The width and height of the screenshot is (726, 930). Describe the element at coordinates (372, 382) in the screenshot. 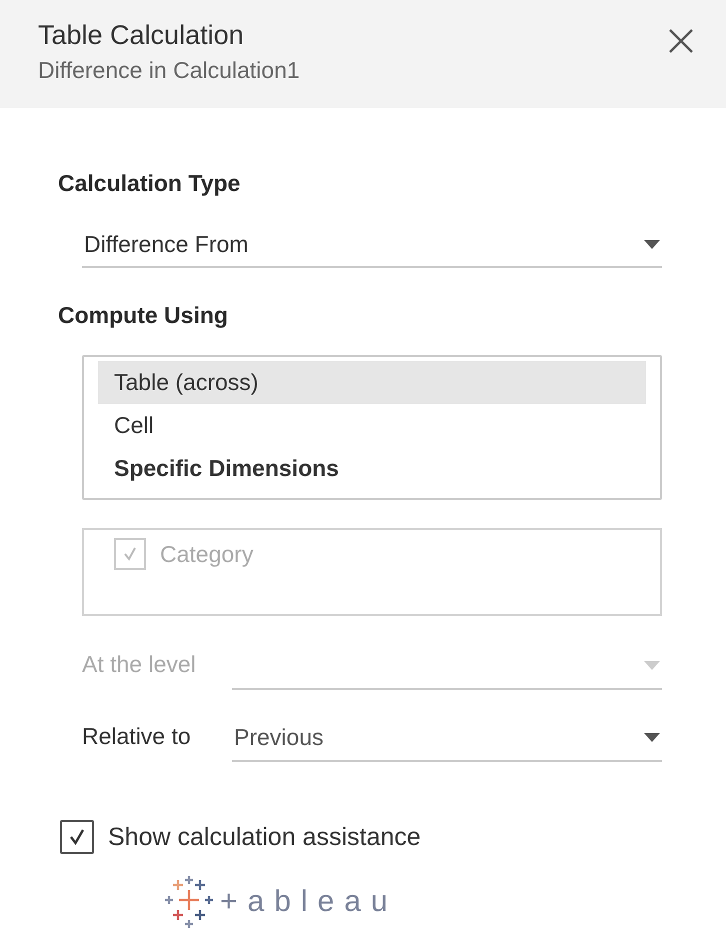

I see `list-option: Table (across)` at that location.